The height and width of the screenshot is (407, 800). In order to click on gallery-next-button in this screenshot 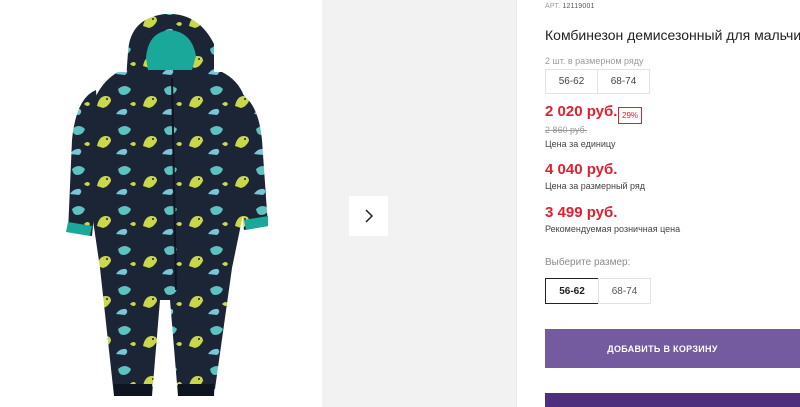, I will do `click(368, 216)`.